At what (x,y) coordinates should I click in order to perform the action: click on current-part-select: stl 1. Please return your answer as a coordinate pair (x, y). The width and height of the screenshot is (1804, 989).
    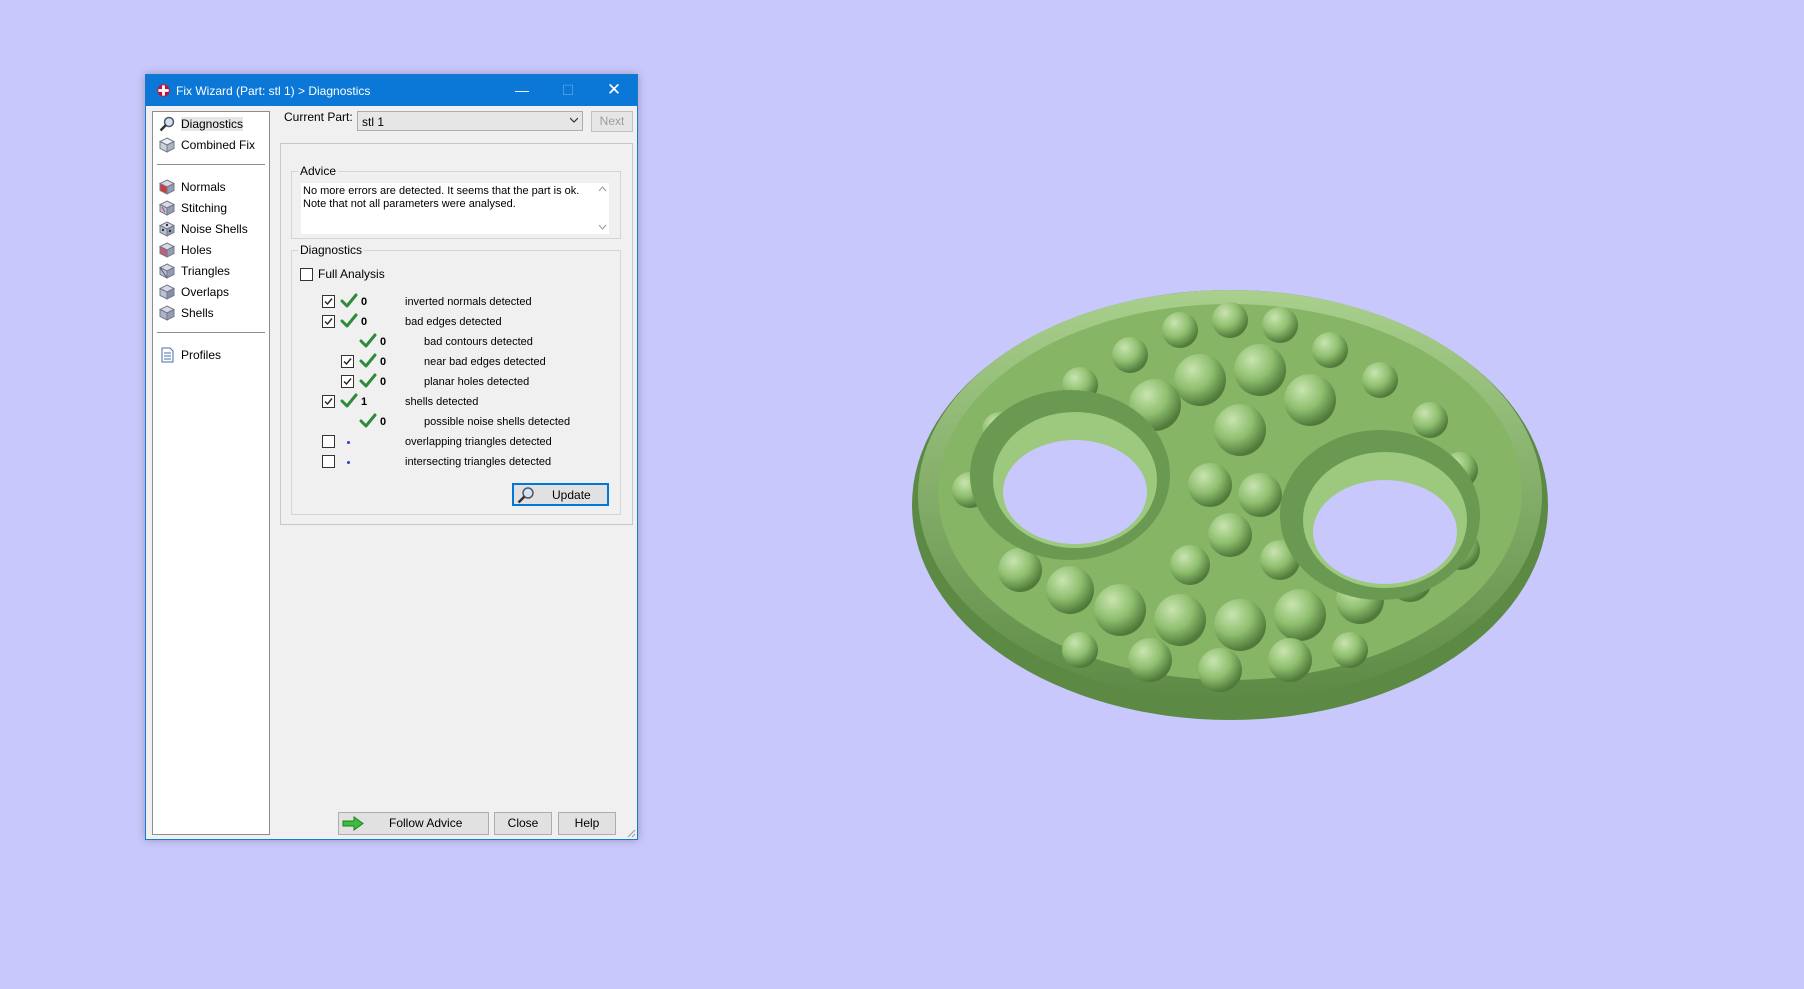
    Looking at the image, I should click on (470, 121).